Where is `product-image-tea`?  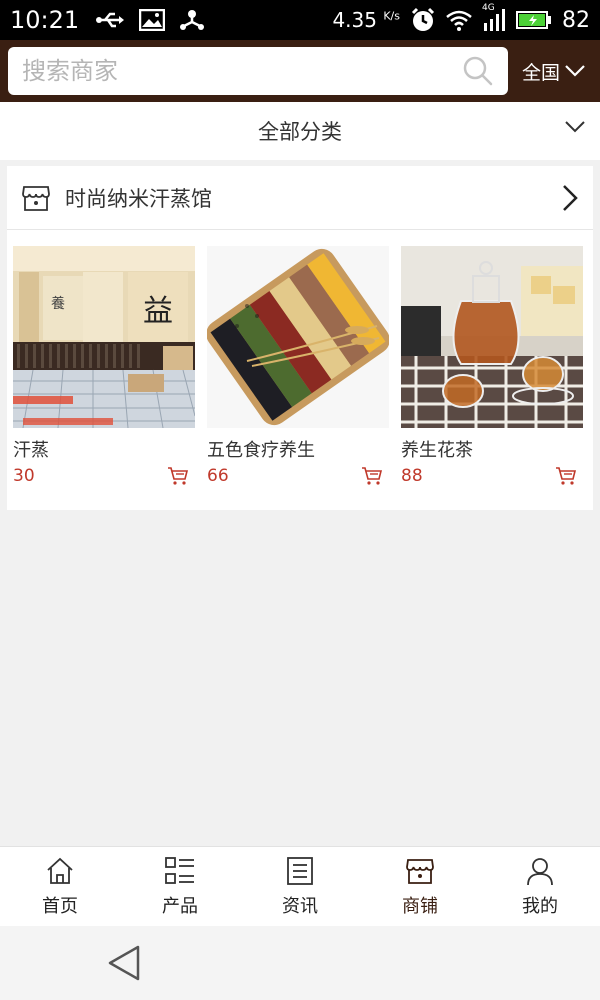
product-image-tea is located at coordinates (492, 337).